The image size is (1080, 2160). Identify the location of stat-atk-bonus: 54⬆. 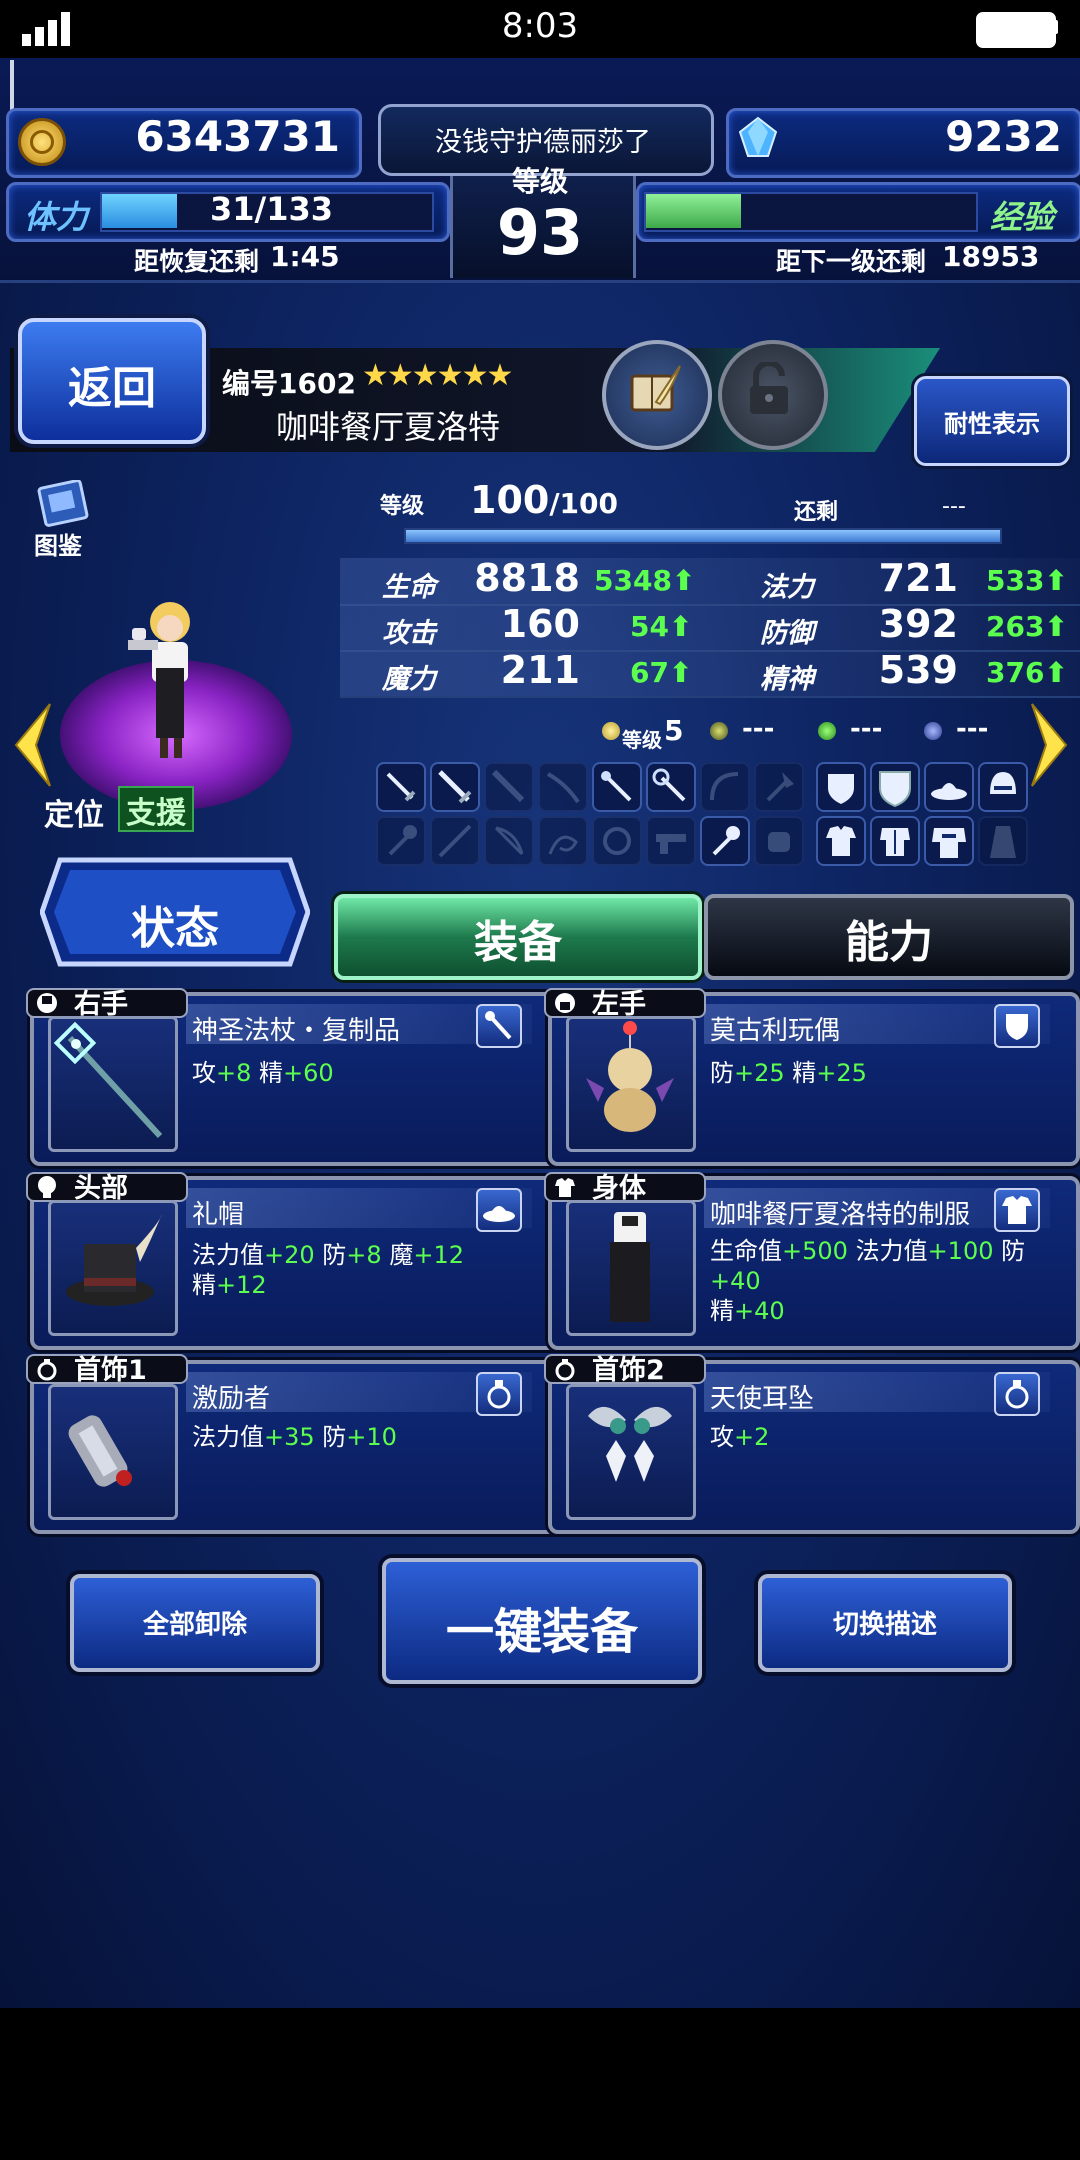
(661, 626).